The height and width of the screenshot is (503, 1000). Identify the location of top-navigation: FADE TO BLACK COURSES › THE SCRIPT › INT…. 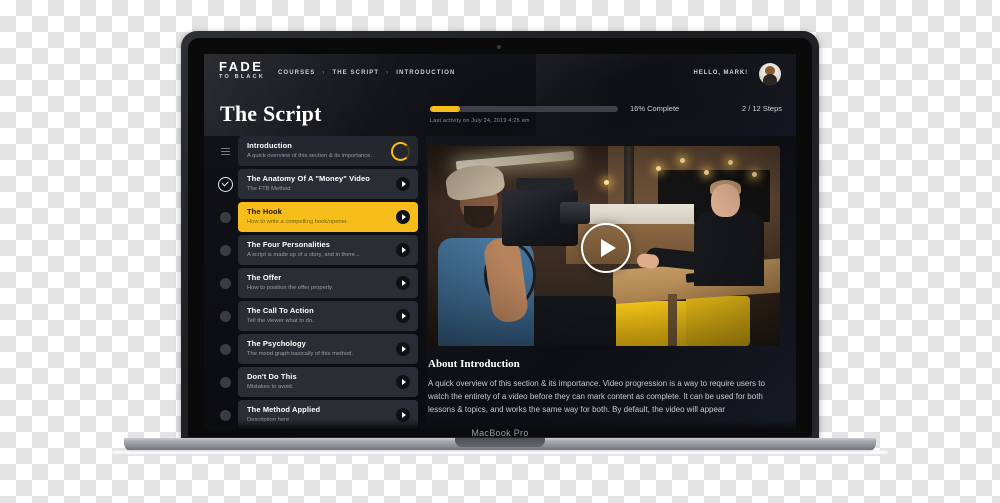
(500, 74).